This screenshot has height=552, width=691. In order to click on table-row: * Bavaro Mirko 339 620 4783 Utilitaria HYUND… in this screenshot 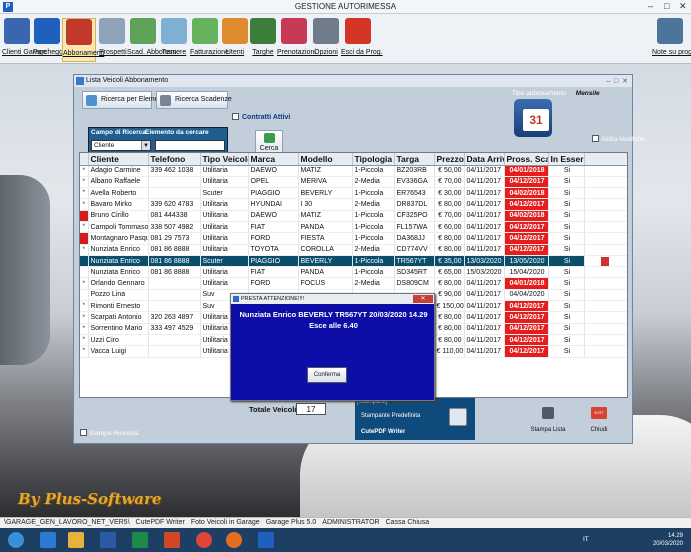, I will do `click(353, 204)`.